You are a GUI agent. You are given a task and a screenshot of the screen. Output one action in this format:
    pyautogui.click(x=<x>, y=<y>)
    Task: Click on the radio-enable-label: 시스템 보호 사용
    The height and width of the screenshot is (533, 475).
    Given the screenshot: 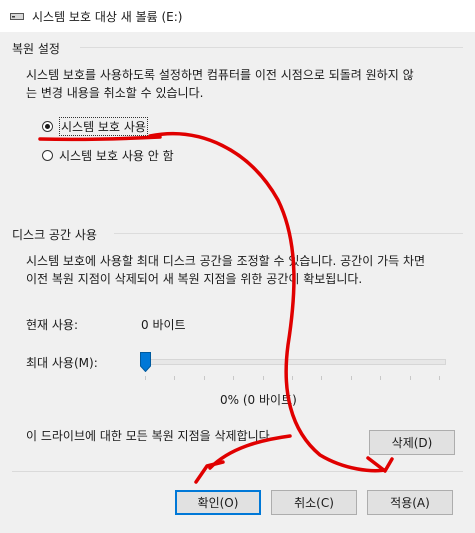 What is the action you would take?
    pyautogui.click(x=103, y=126)
    